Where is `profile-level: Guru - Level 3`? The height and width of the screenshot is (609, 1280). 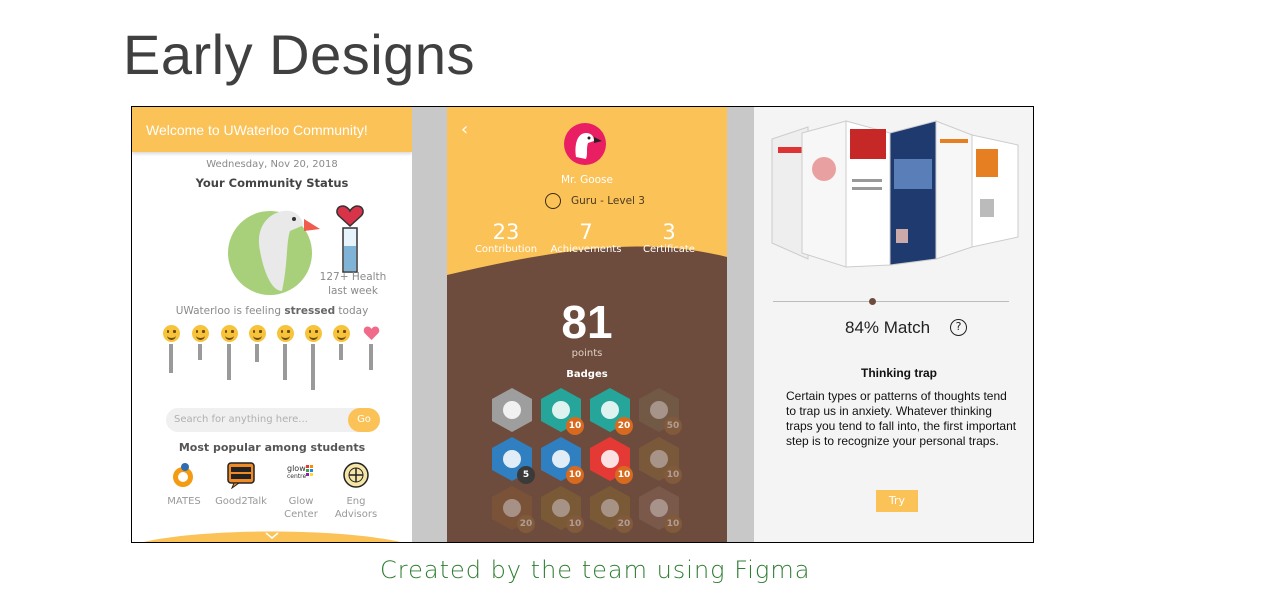
profile-level: Guru - Level 3 is located at coordinates (595, 201).